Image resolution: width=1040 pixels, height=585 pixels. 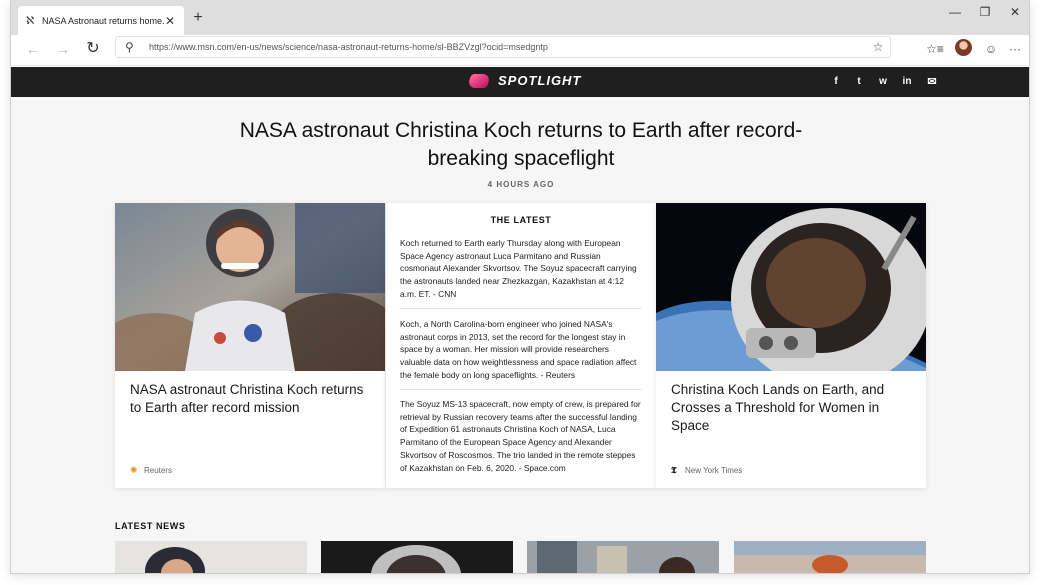 What do you see at coordinates (134, 470) in the screenshot?
I see `reuters-logo-icon: ✺` at bounding box center [134, 470].